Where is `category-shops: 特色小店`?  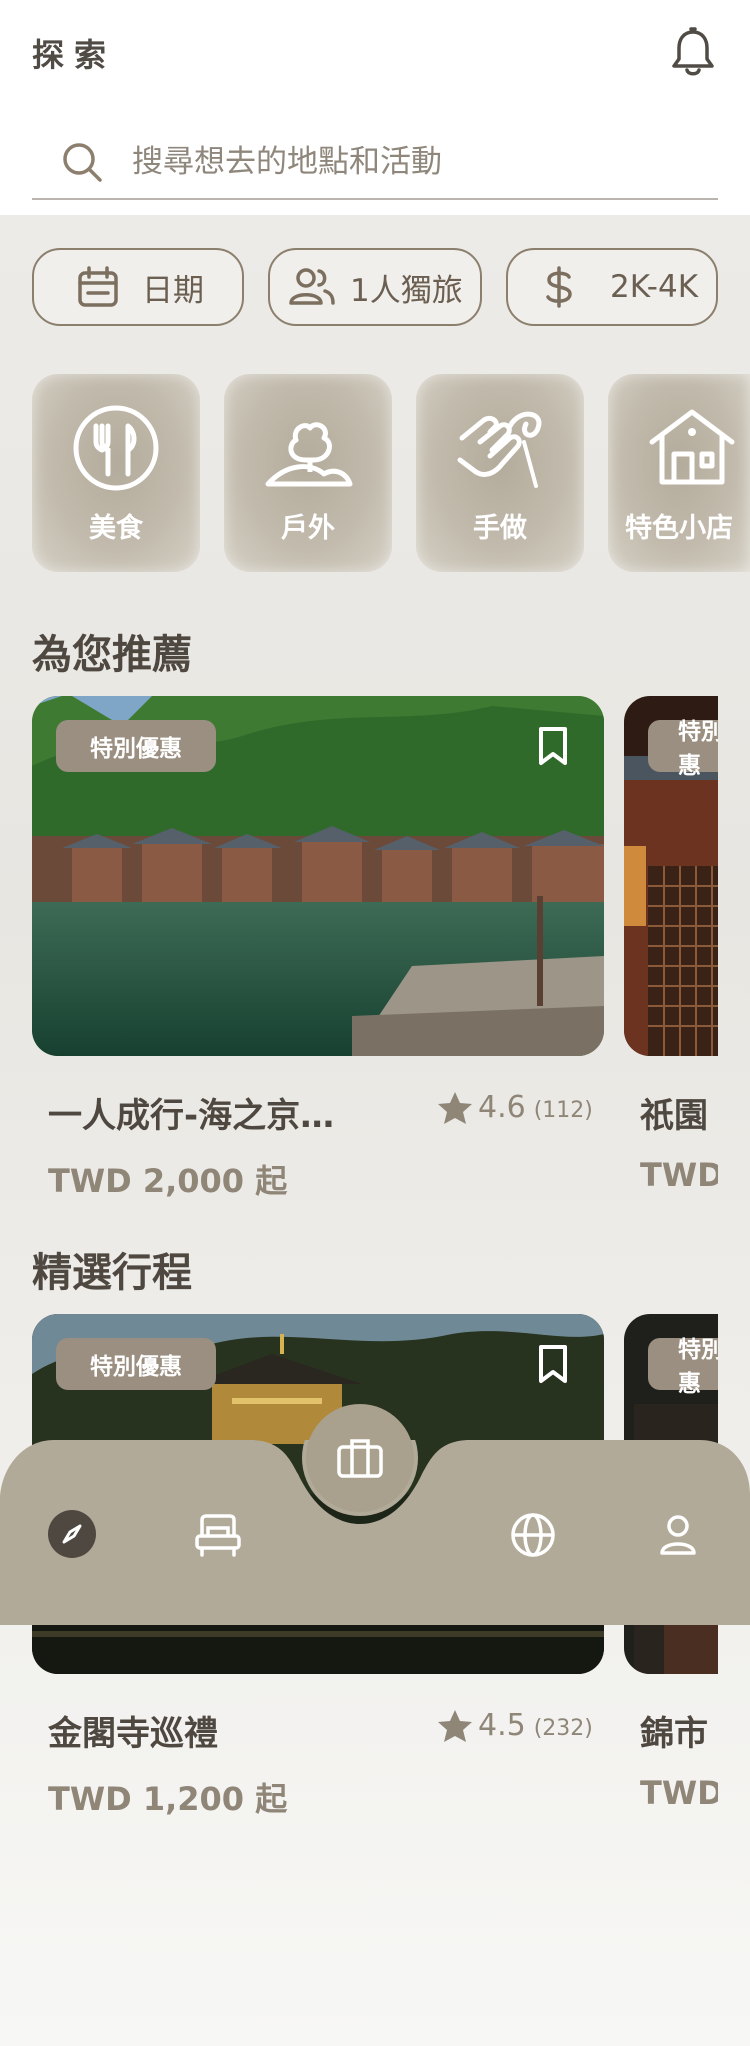 category-shops: 特色小店 is located at coordinates (679, 473).